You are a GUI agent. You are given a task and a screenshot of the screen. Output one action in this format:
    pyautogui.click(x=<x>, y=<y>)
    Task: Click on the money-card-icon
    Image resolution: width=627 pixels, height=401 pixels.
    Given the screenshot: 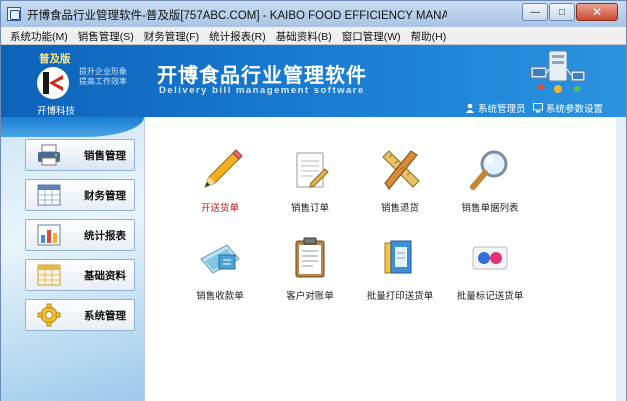 What is the action you would take?
    pyautogui.click(x=220, y=259)
    